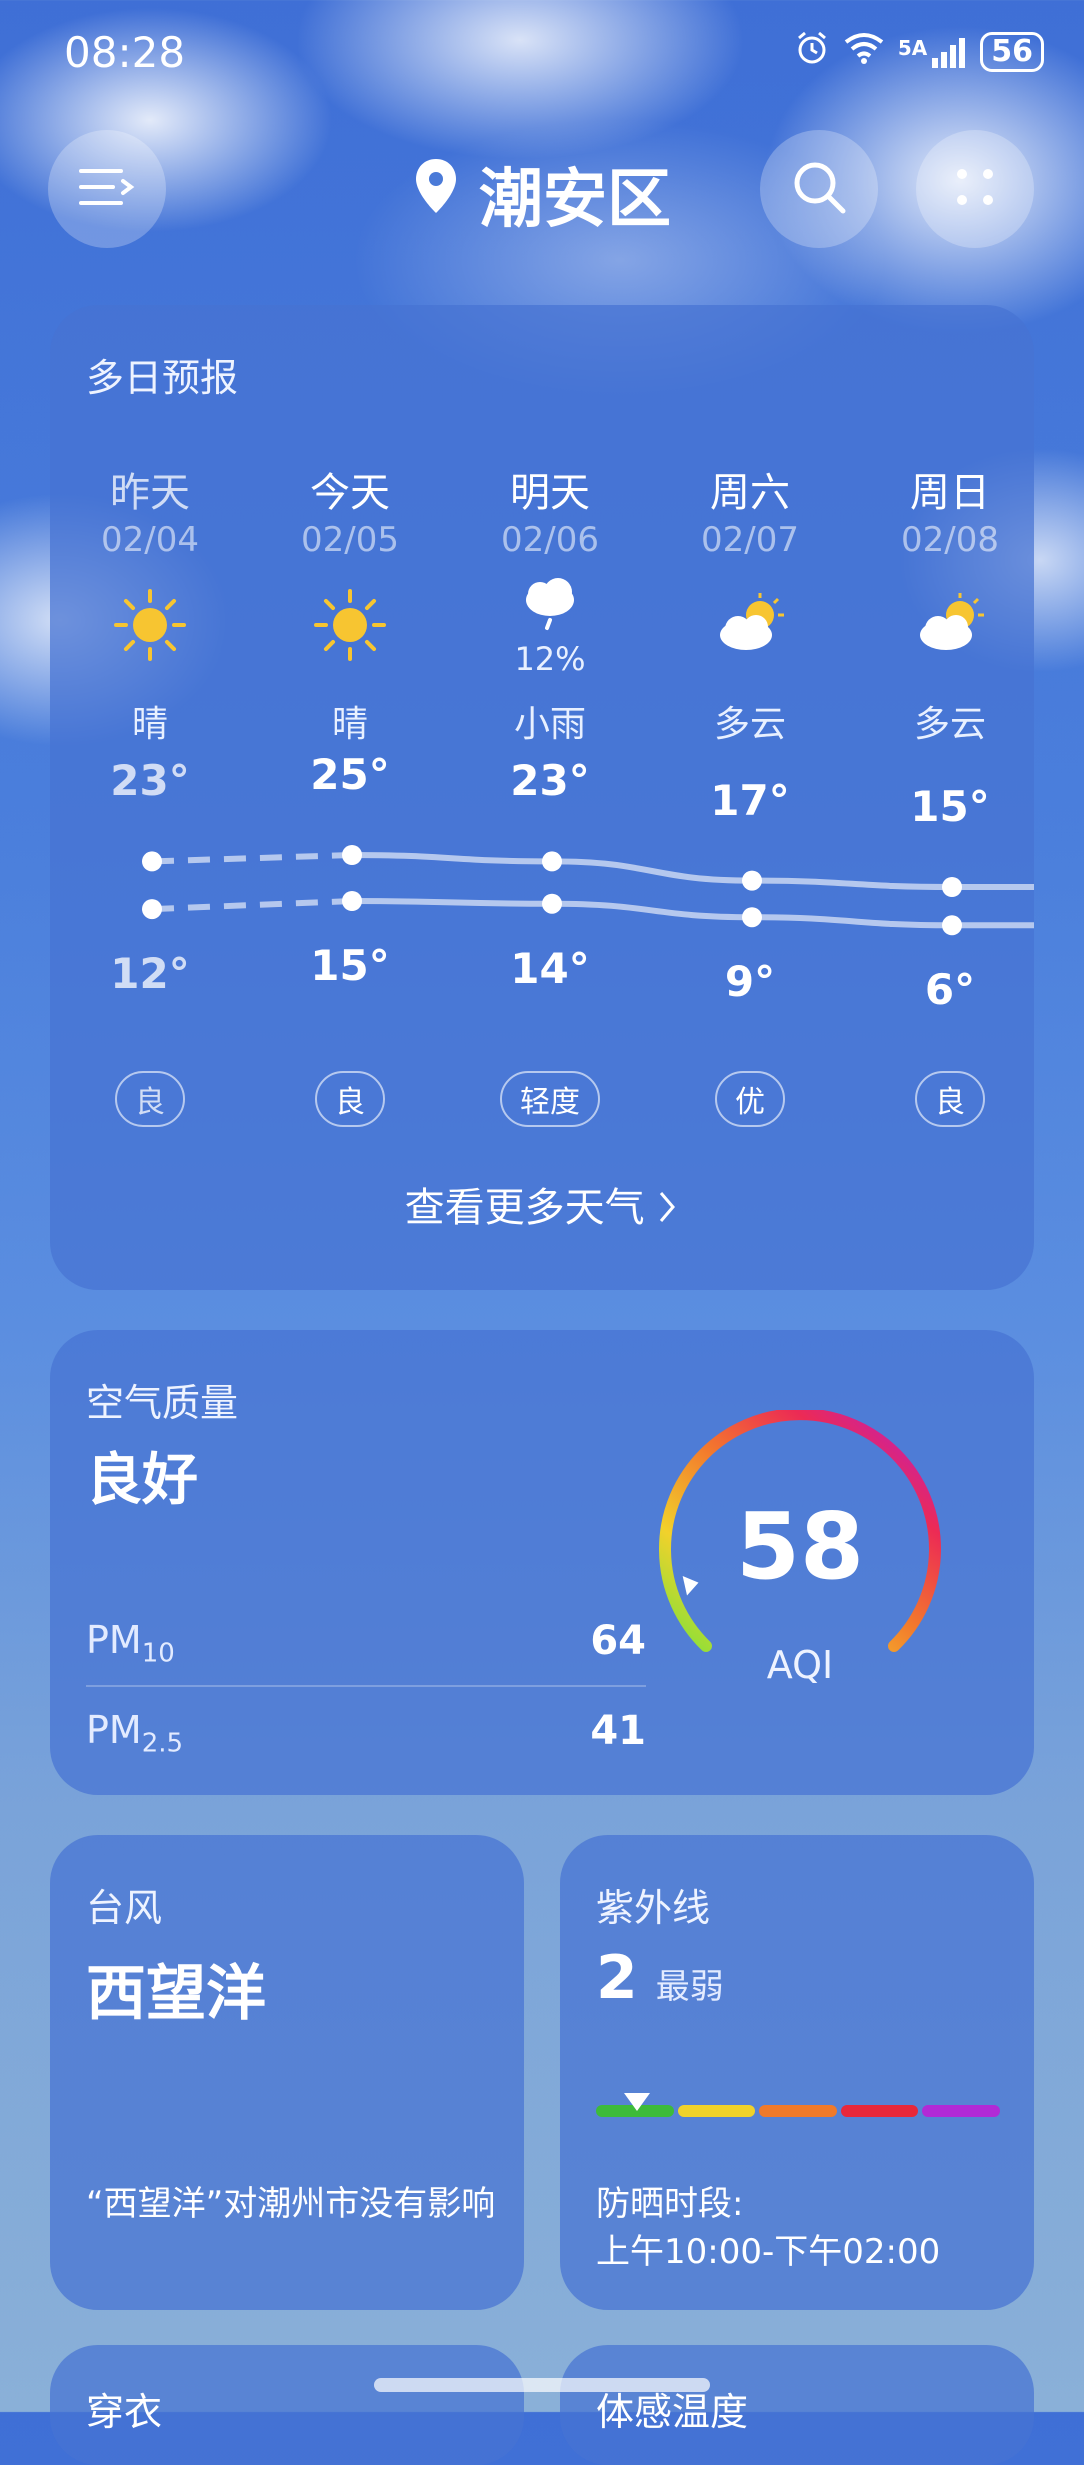 The width and height of the screenshot is (1084, 2465). What do you see at coordinates (550, 1099) in the screenshot?
I see `day-aqi-badge: 轻度` at bounding box center [550, 1099].